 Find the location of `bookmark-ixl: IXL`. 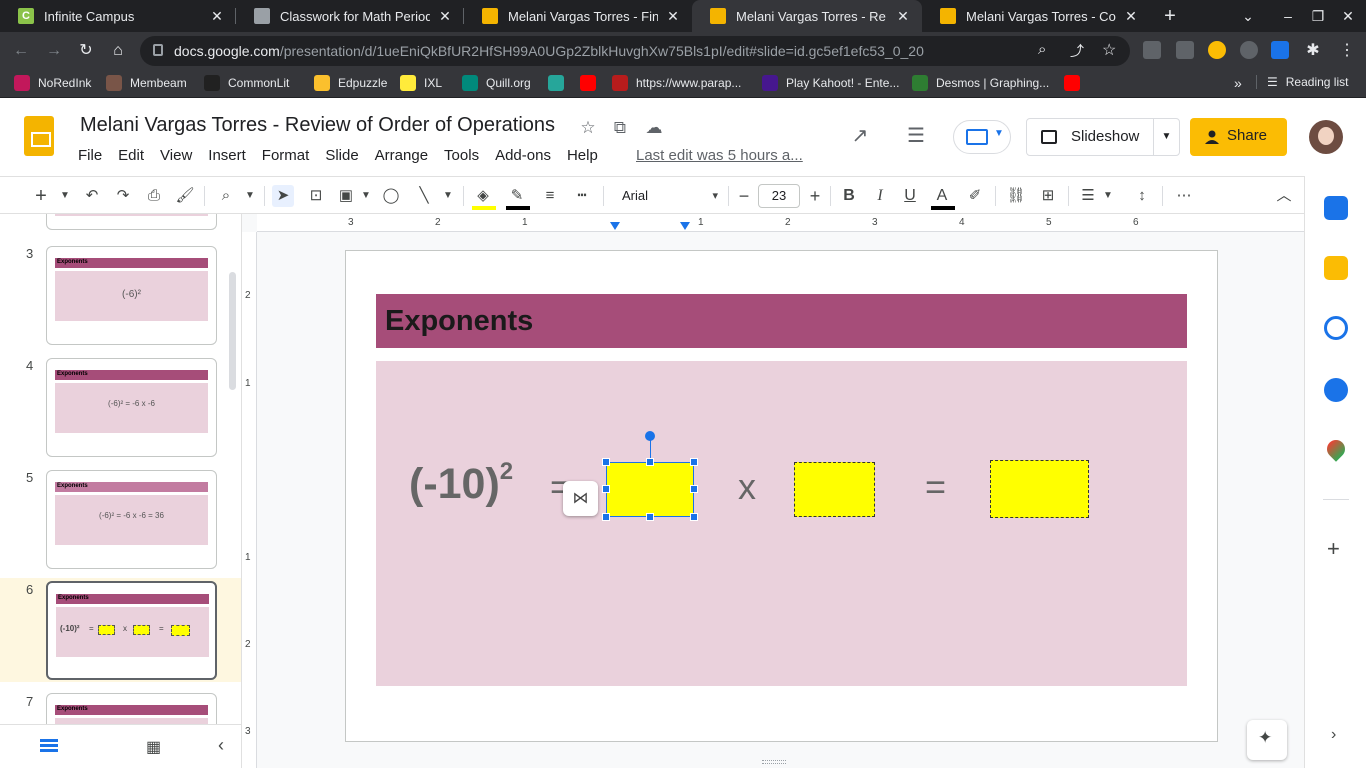

bookmark-ixl: IXL is located at coordinates (421, 83).